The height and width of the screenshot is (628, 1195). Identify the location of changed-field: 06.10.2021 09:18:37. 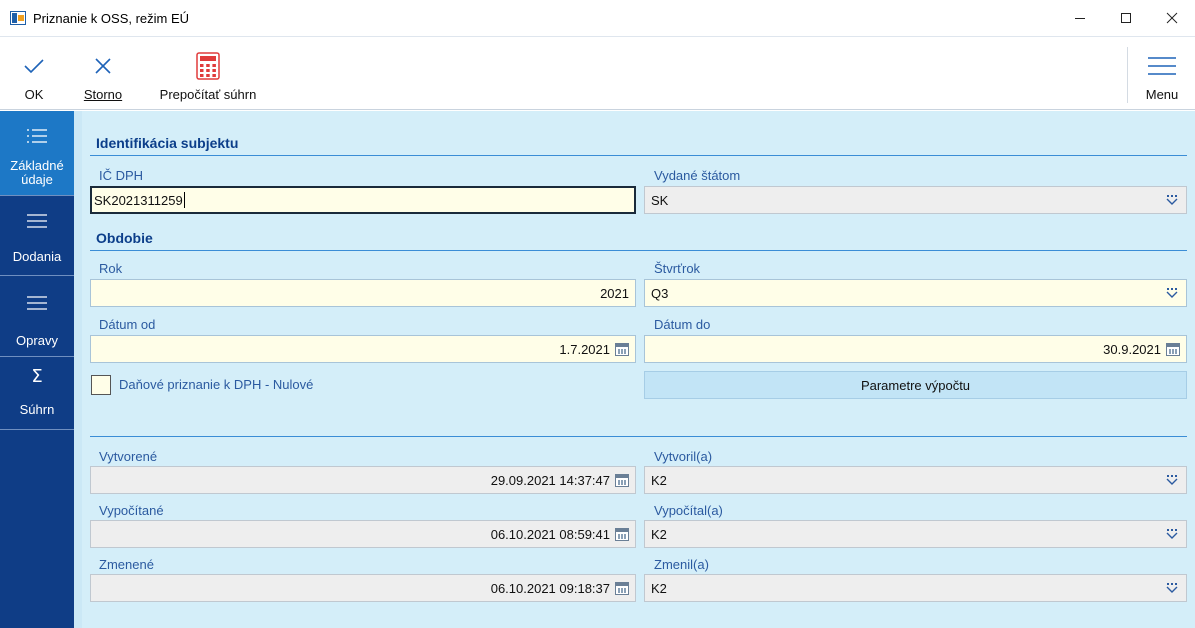
(363, 588).